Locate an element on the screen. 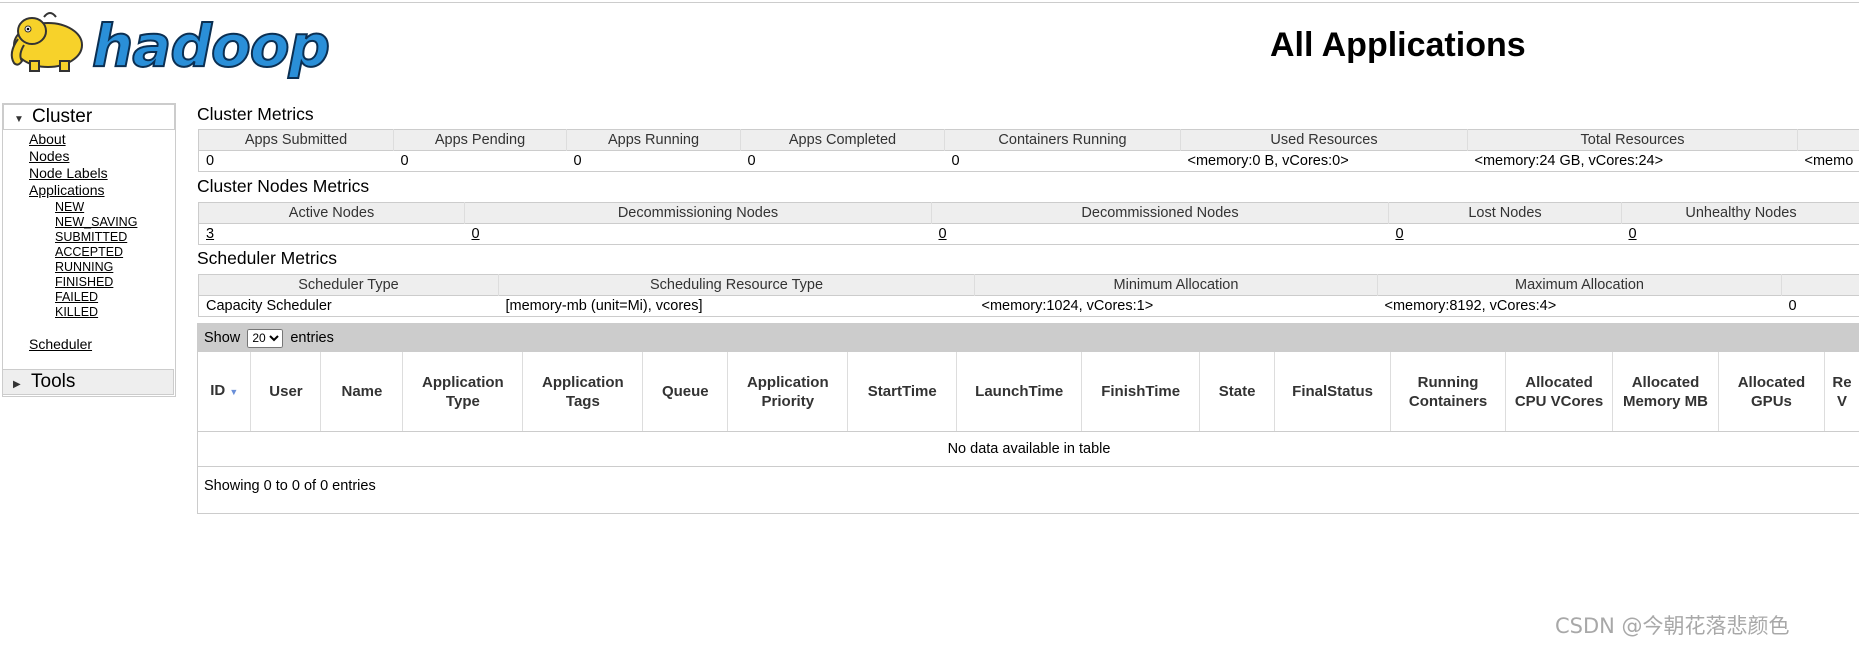 The height and width of the screenshot is (648, 1859). value-maximum-allocation: <memory:8192, vCores:4> is located at coordinates (1579, 306).